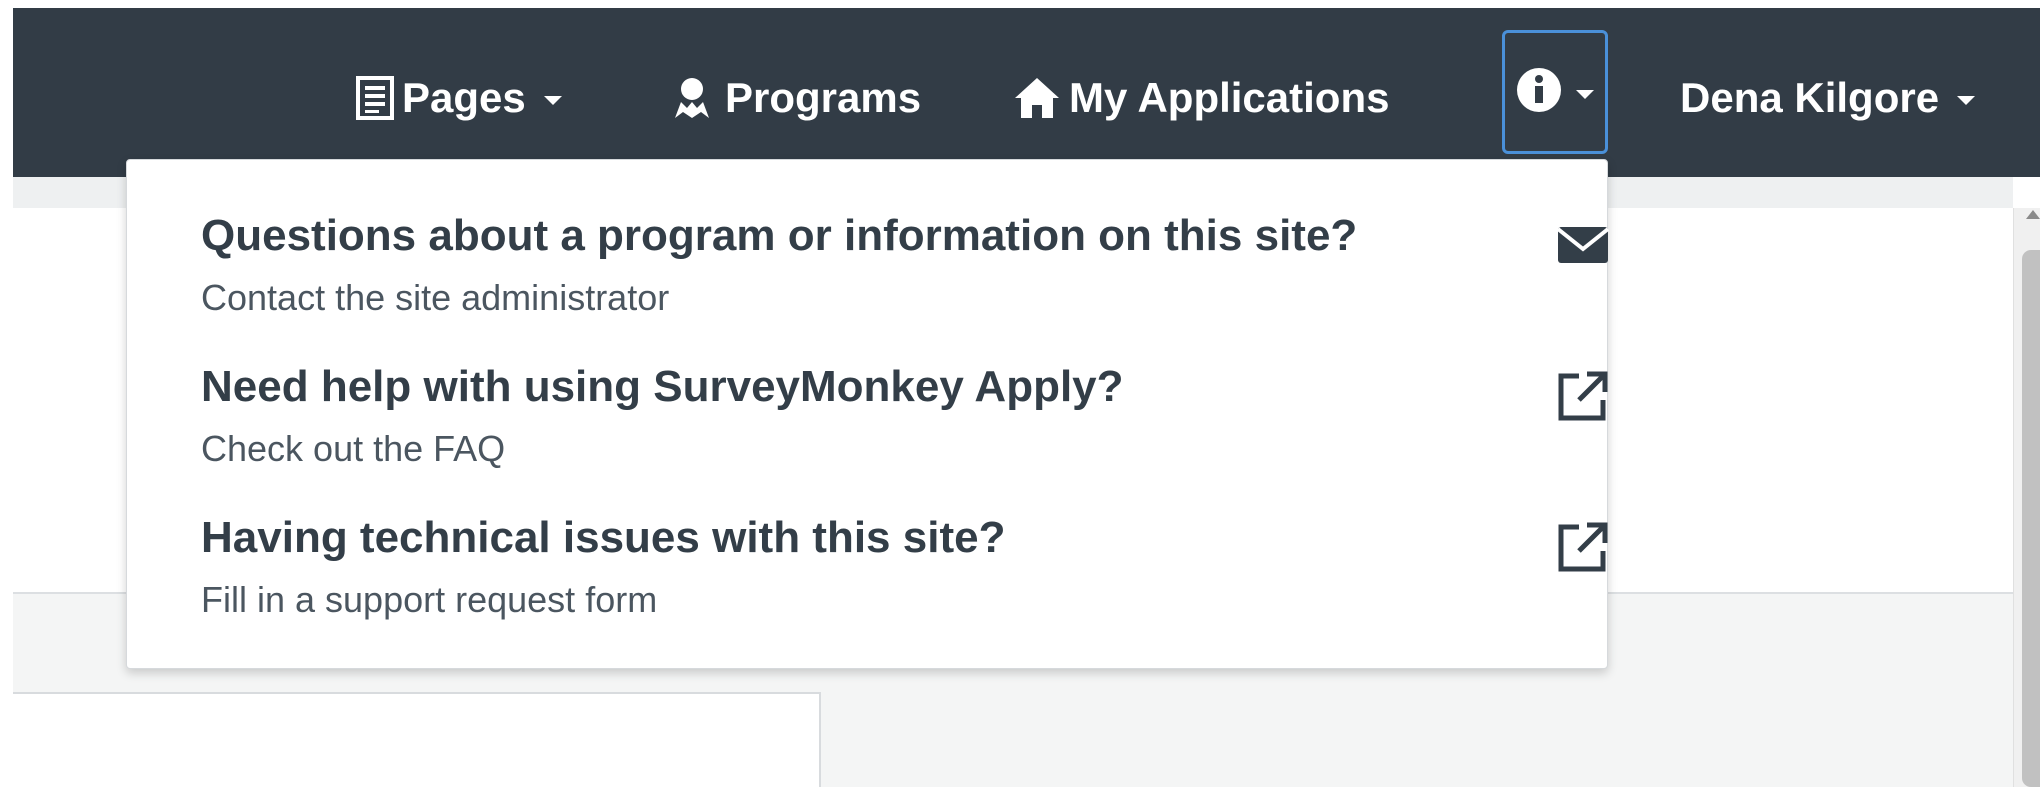  What do you see at coordinates (1539, 92) in the screenshot?
I see `info-circle-icon` at bounding box center [1539, 92].